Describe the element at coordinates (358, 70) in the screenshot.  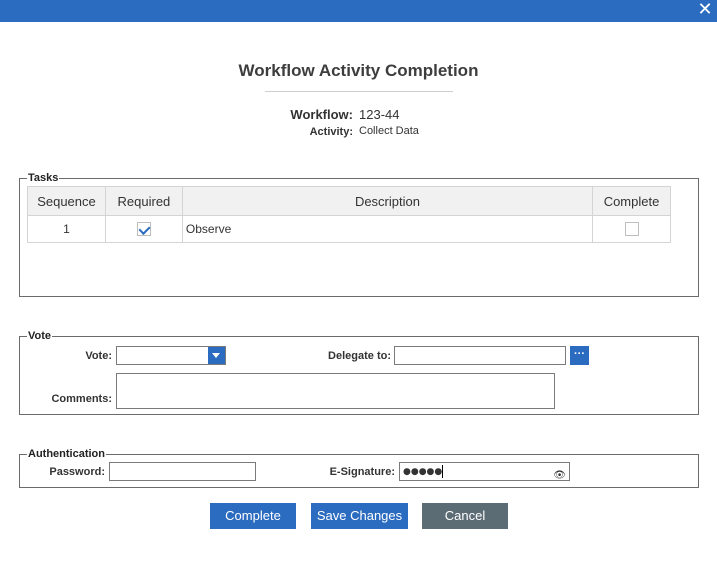
I see `dialog-title: Workflow Activity Completion` at that location.